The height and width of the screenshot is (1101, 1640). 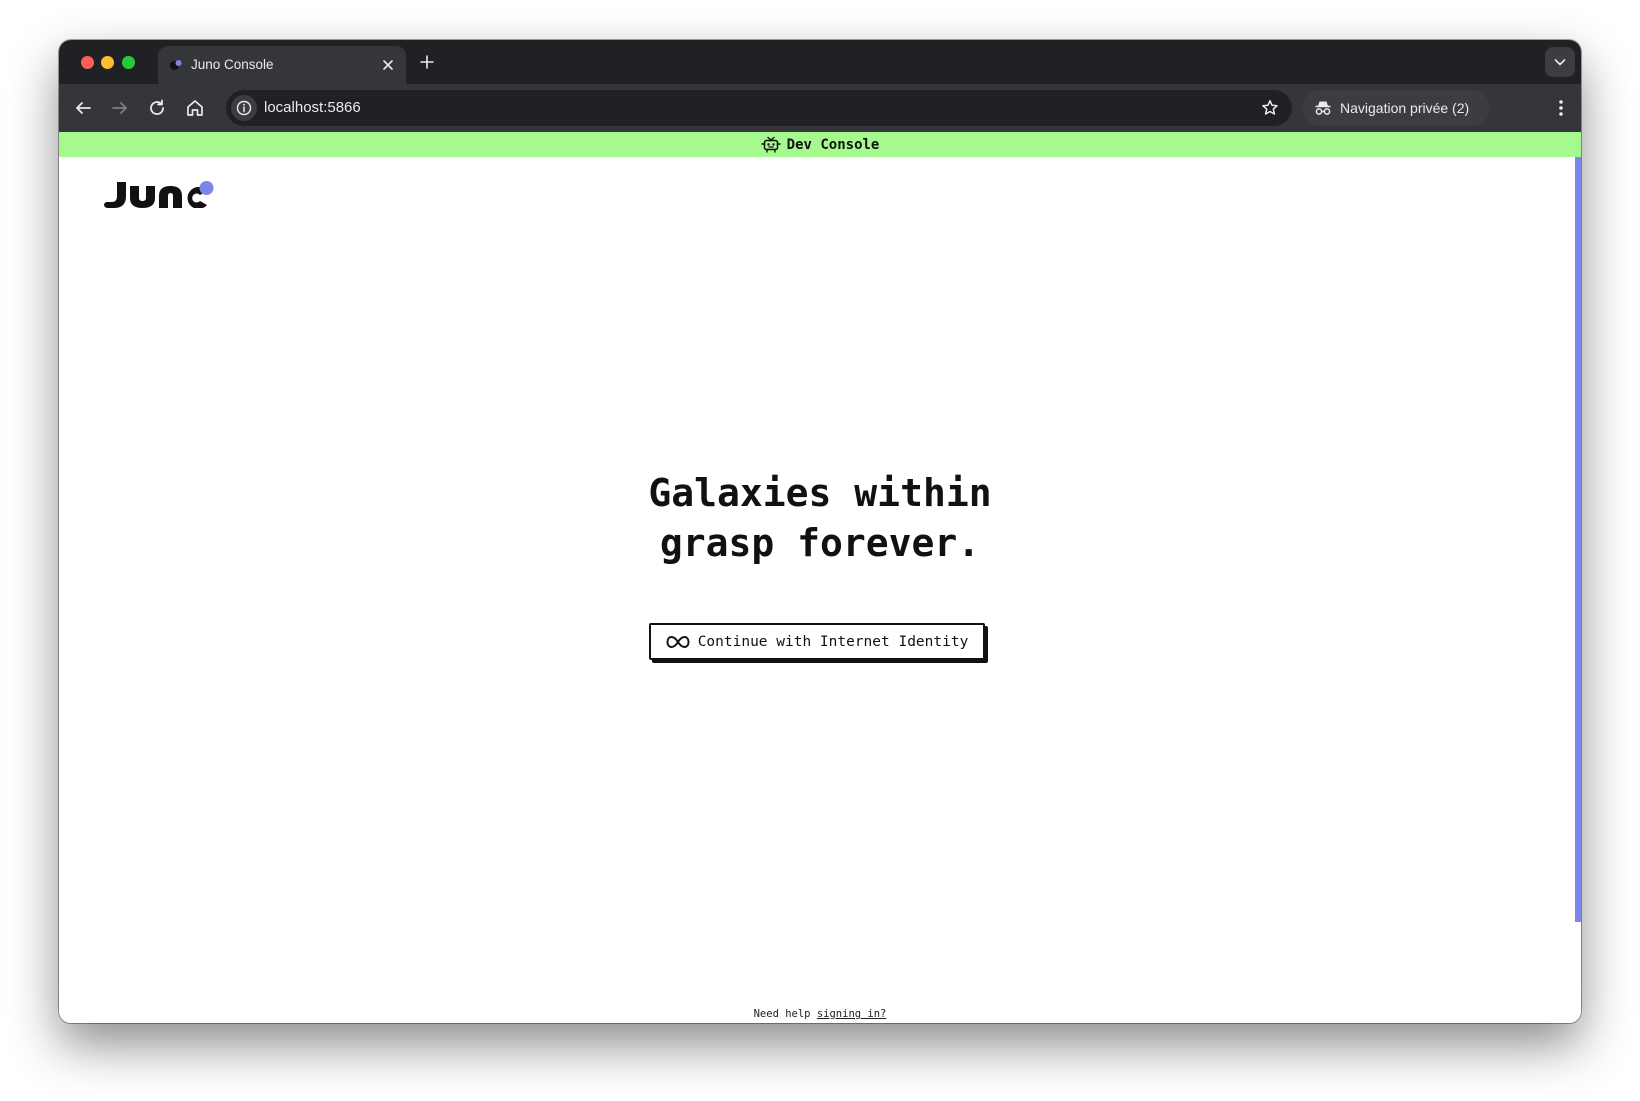 I want to click on star-icon, so click(x=1270, y=108).